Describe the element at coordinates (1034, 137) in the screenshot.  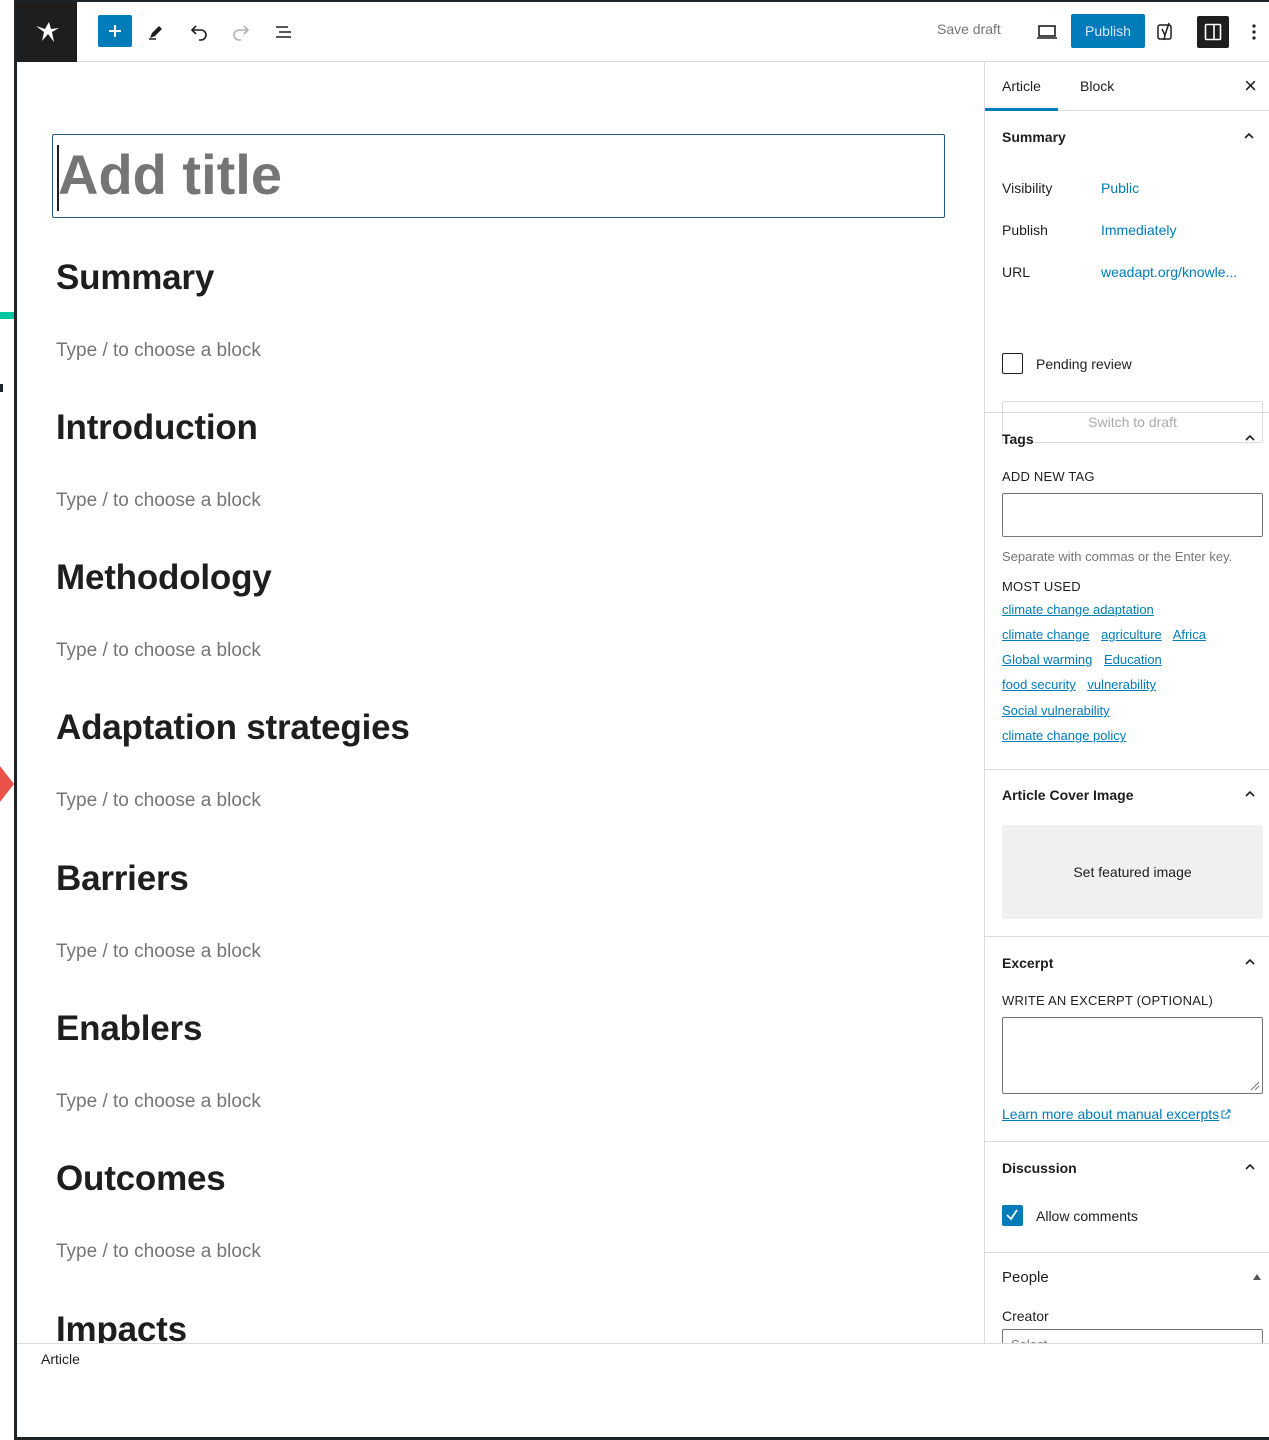
I see `panel-title: Summary` at that location.